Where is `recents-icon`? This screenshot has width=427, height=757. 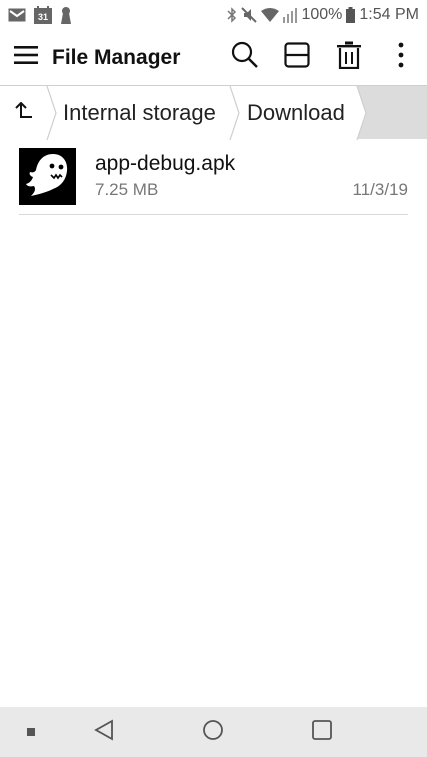
recents-icon is located at coordinates (322, 732).